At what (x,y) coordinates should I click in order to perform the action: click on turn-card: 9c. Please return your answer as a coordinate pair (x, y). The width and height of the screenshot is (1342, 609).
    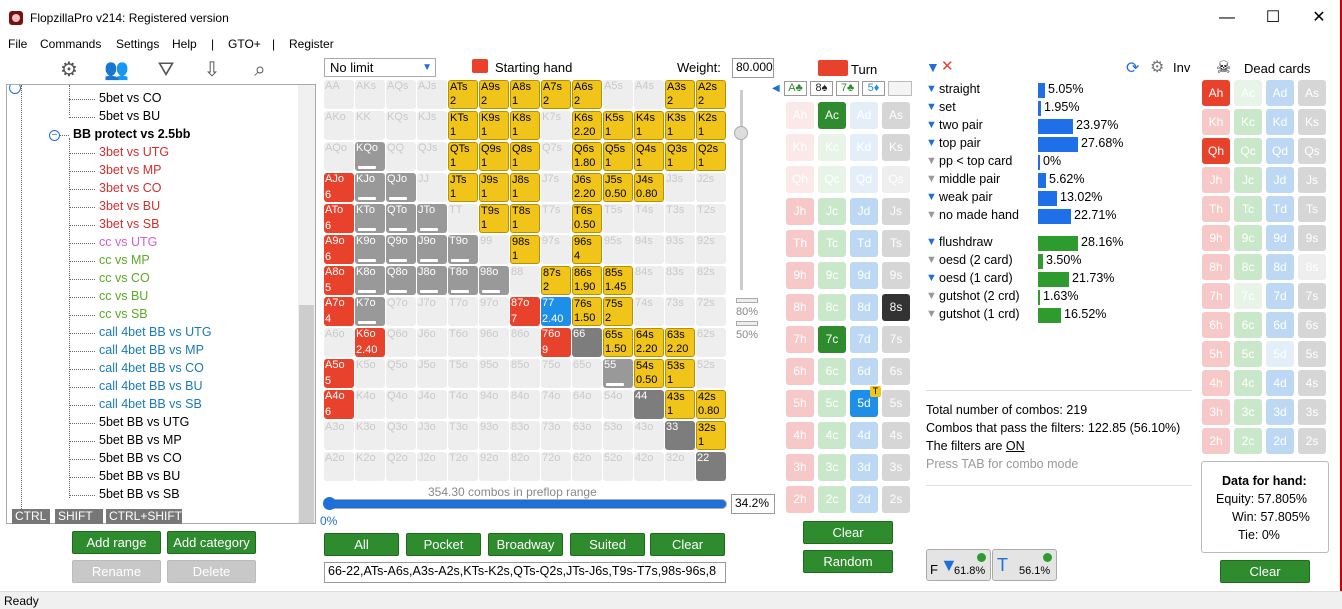
    Looking at the image, I should click on (832, 275).